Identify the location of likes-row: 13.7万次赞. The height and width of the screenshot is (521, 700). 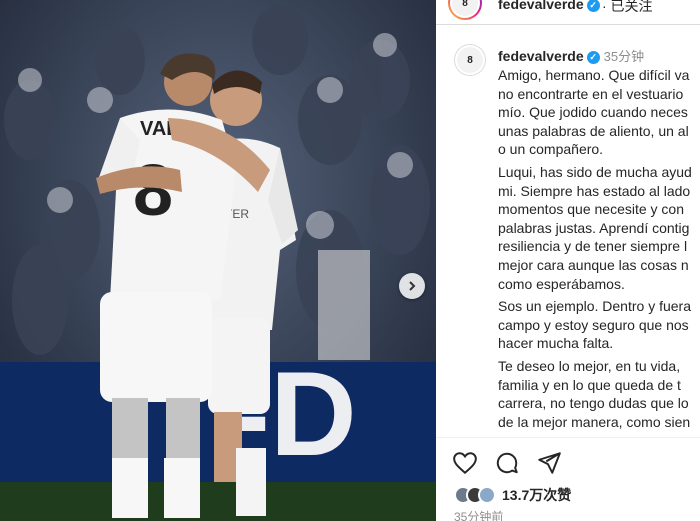
(512, 495).